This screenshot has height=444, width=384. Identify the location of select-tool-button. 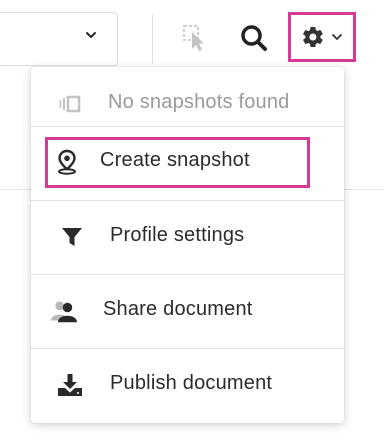
(196, 38).